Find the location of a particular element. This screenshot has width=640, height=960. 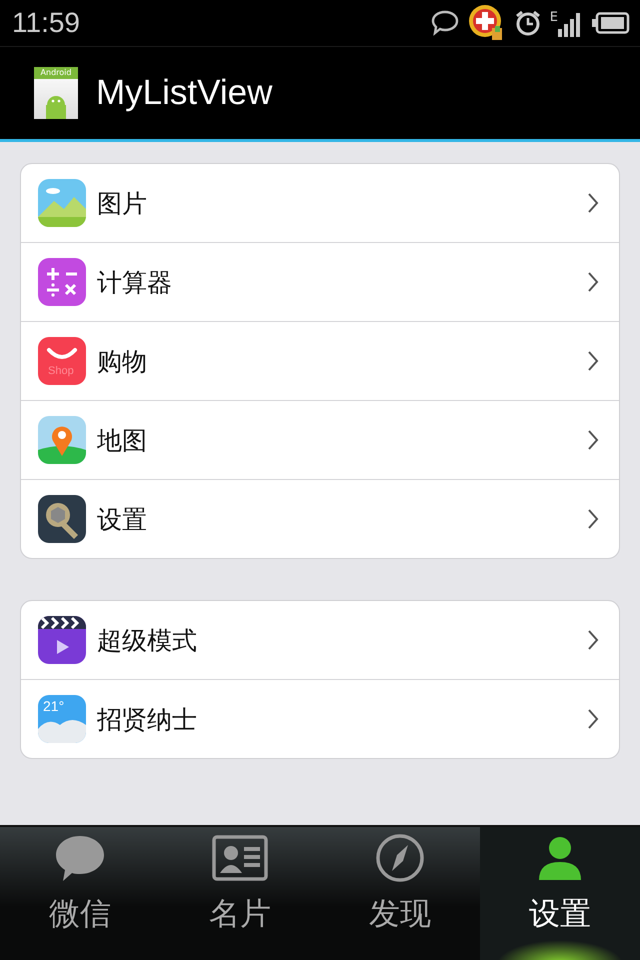

list-item: 超级模式 is located at coordinates (320, 640).